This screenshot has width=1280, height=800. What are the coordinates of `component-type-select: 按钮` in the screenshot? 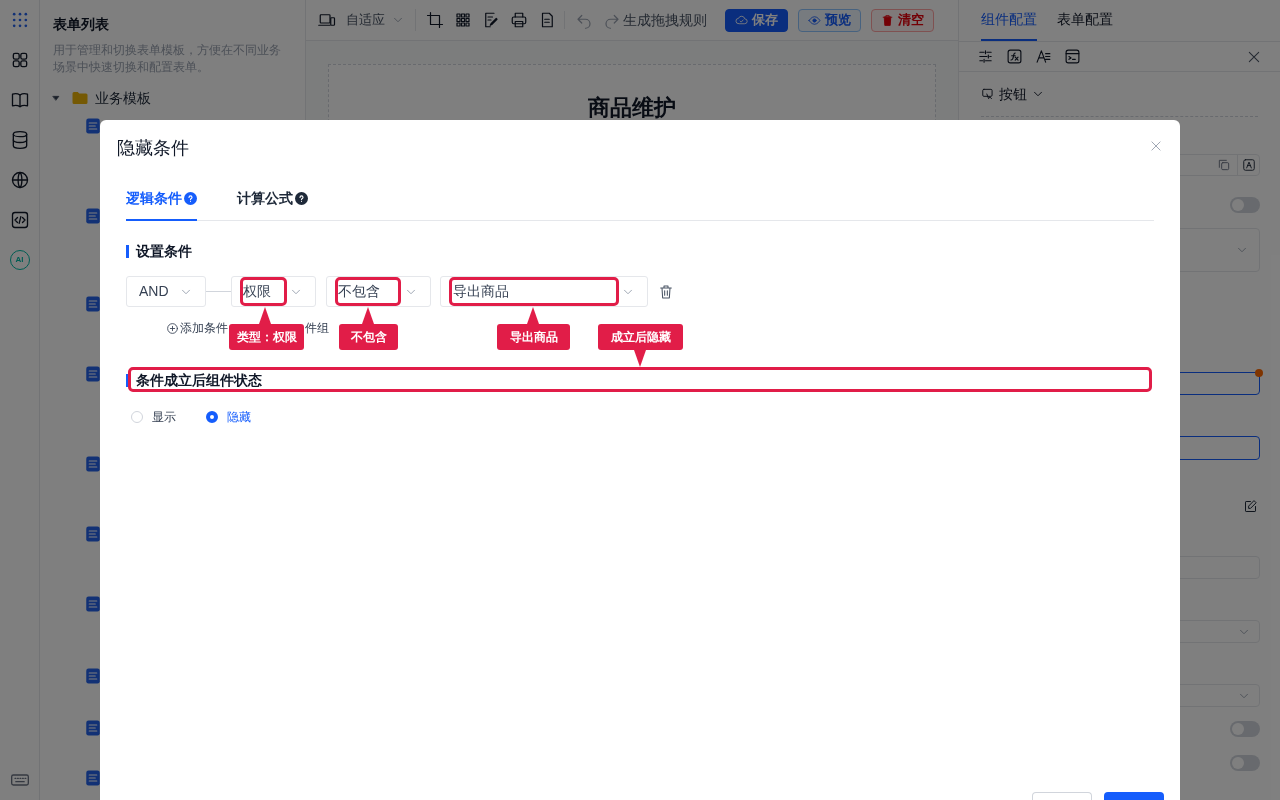 It's located at (1130, 94).